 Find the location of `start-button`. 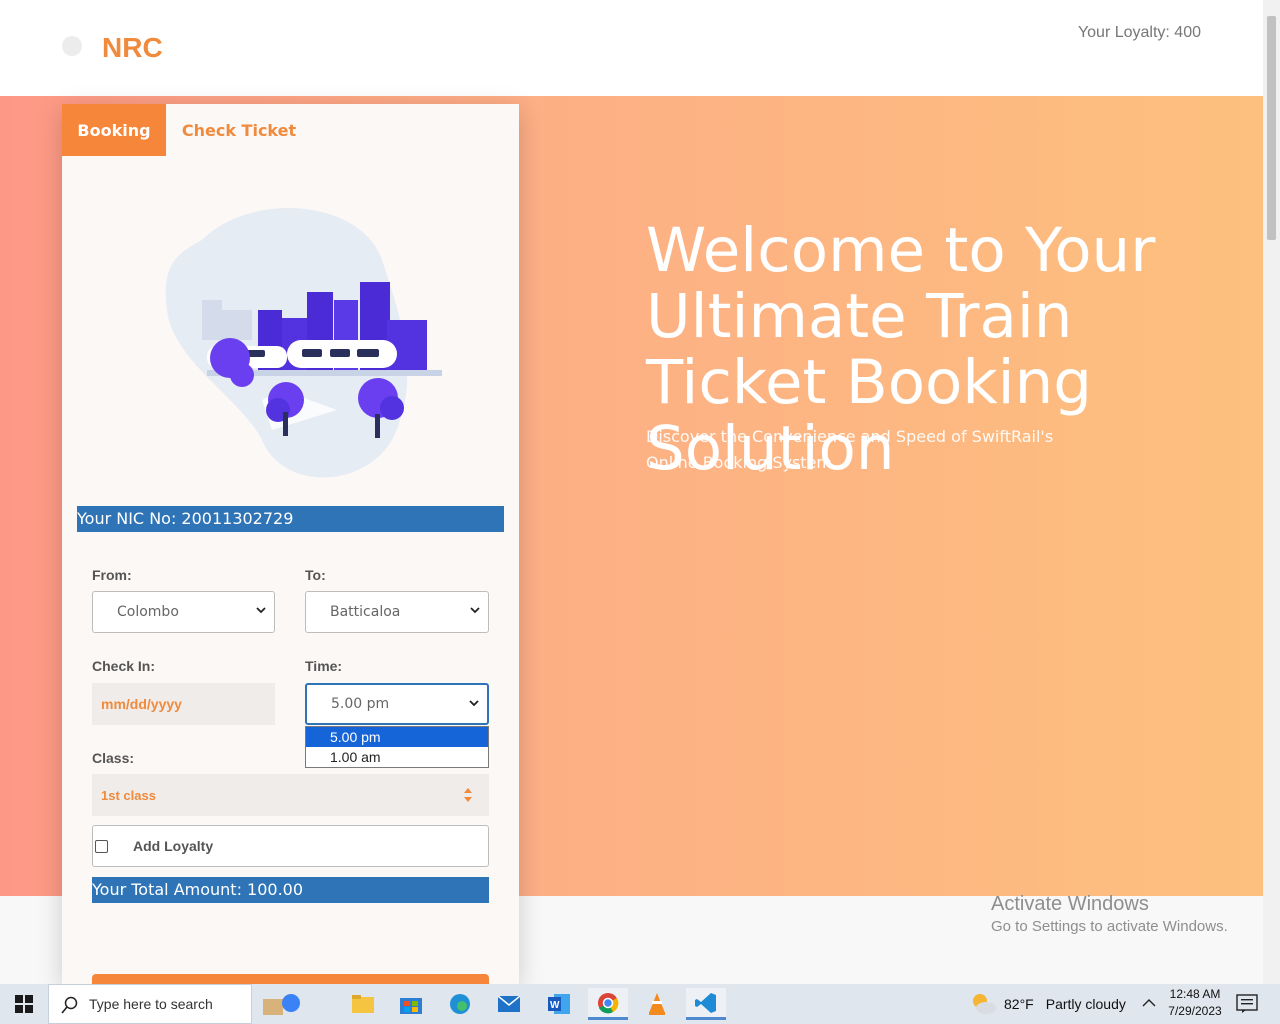

start-button is located at coordinates (24, 1004).